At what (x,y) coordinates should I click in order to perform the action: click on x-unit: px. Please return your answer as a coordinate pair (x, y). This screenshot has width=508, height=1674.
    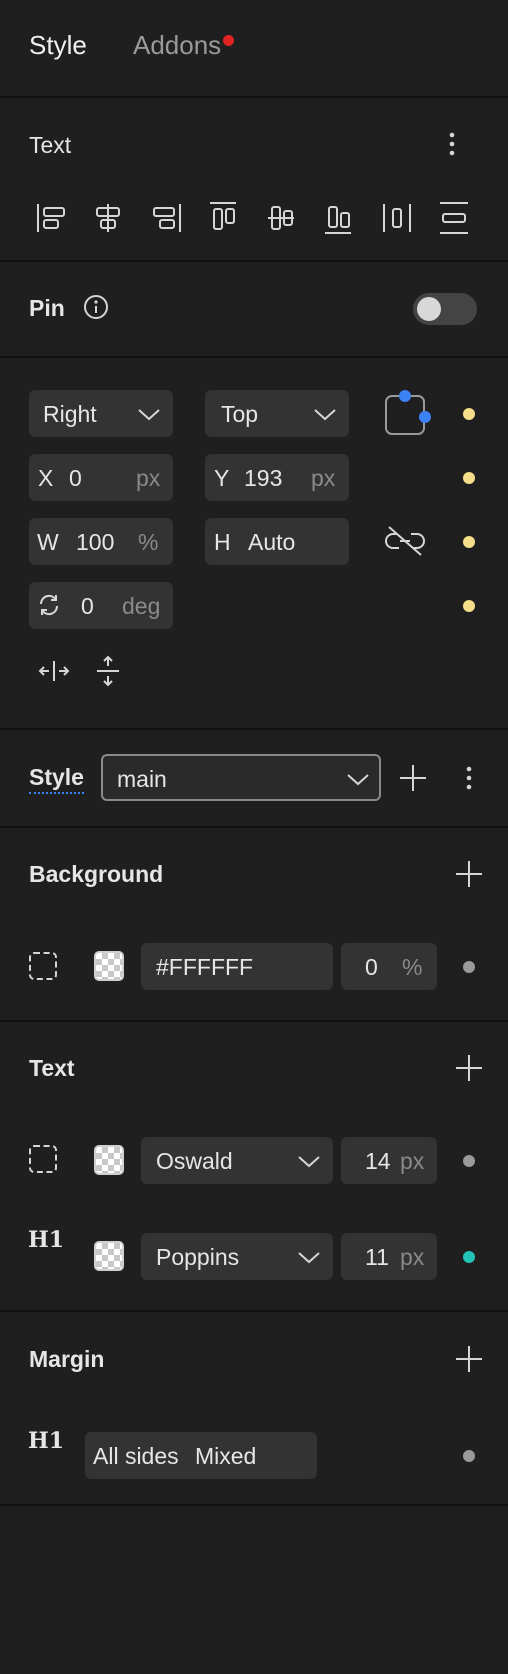
    Looking at the image, I should click on (148, 478).